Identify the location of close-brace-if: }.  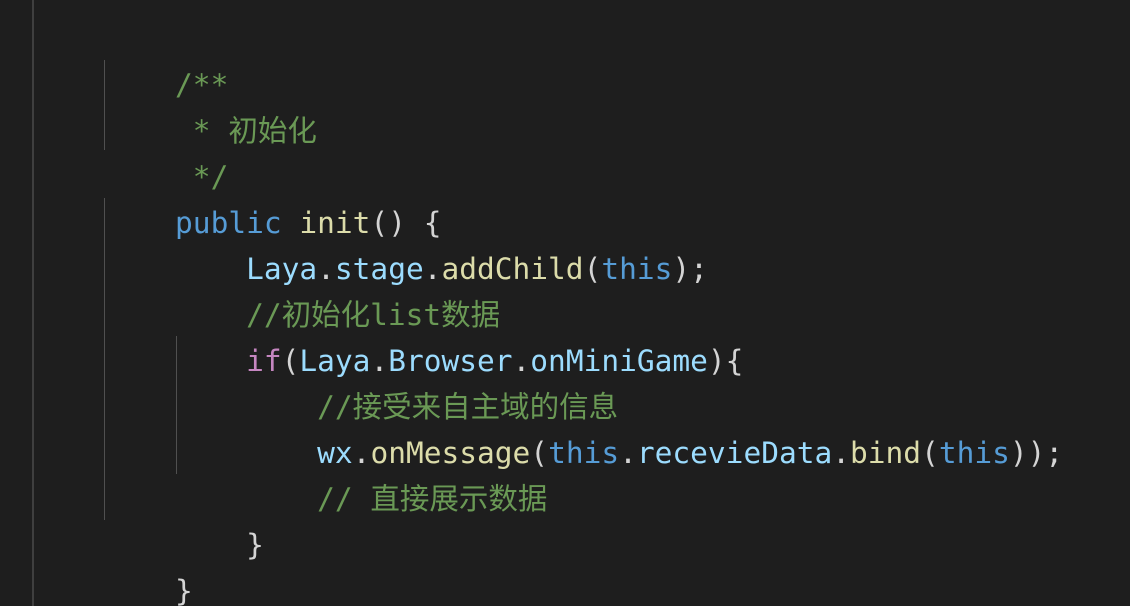
(255, 545).